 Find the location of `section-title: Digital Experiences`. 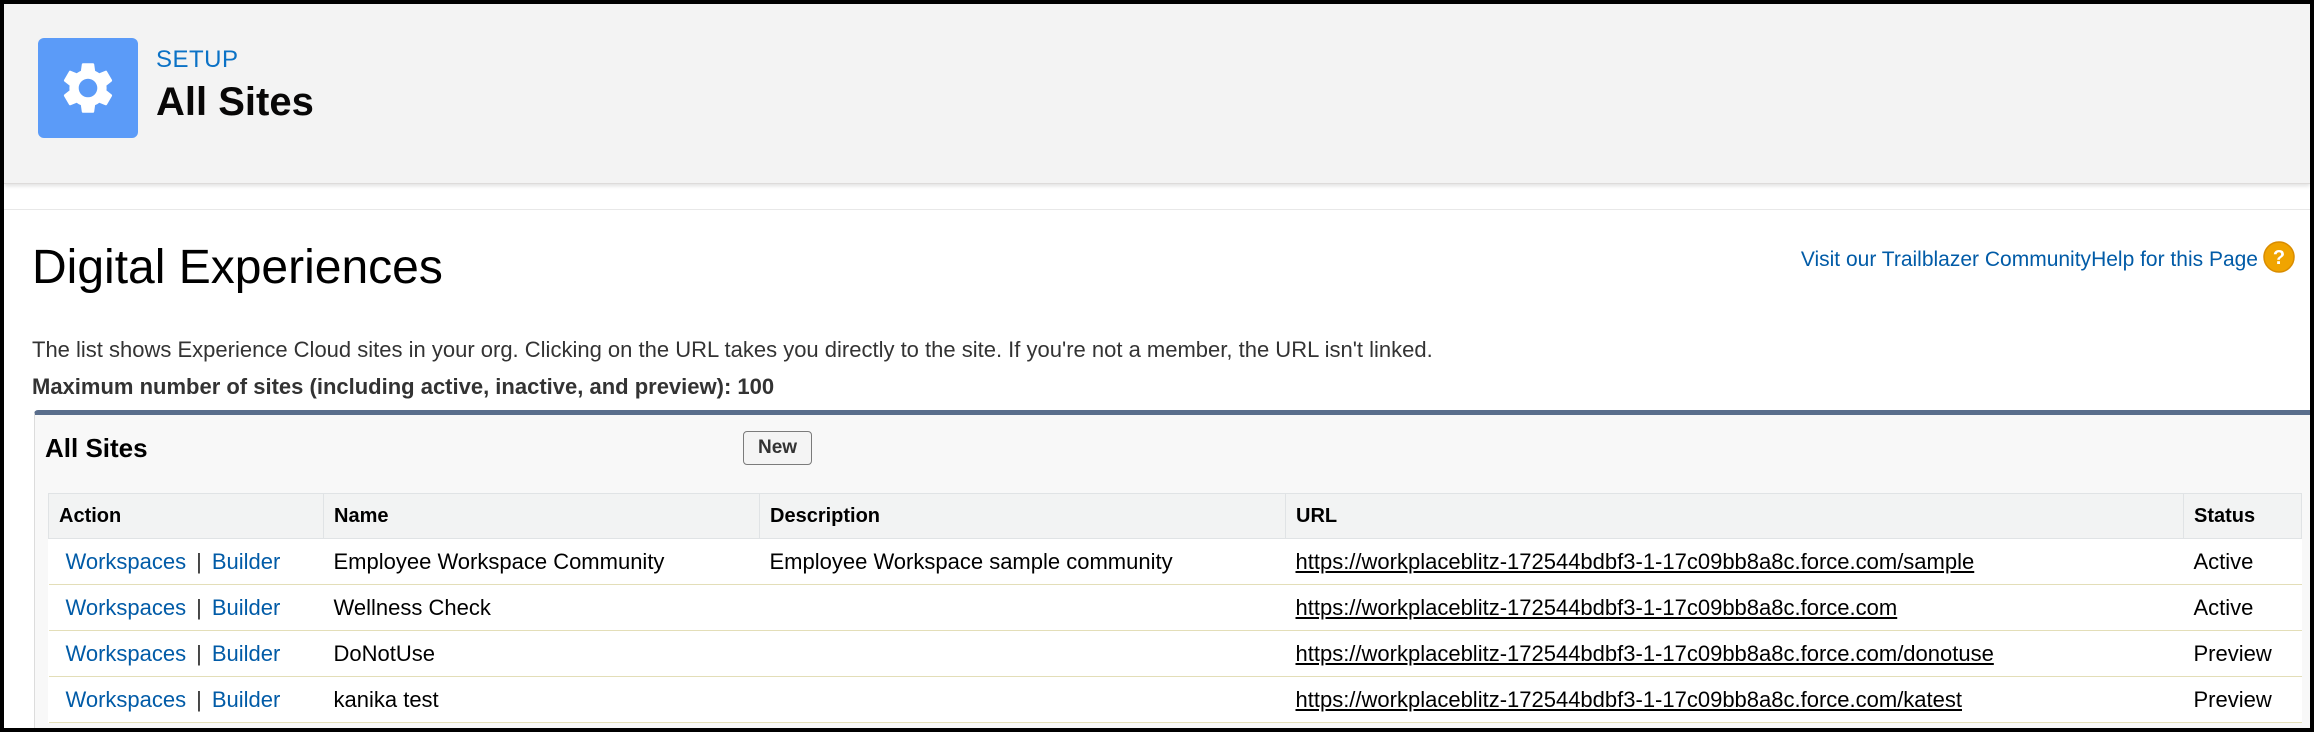

section-title: Digital Experiences is located at coordinates (237, 267).